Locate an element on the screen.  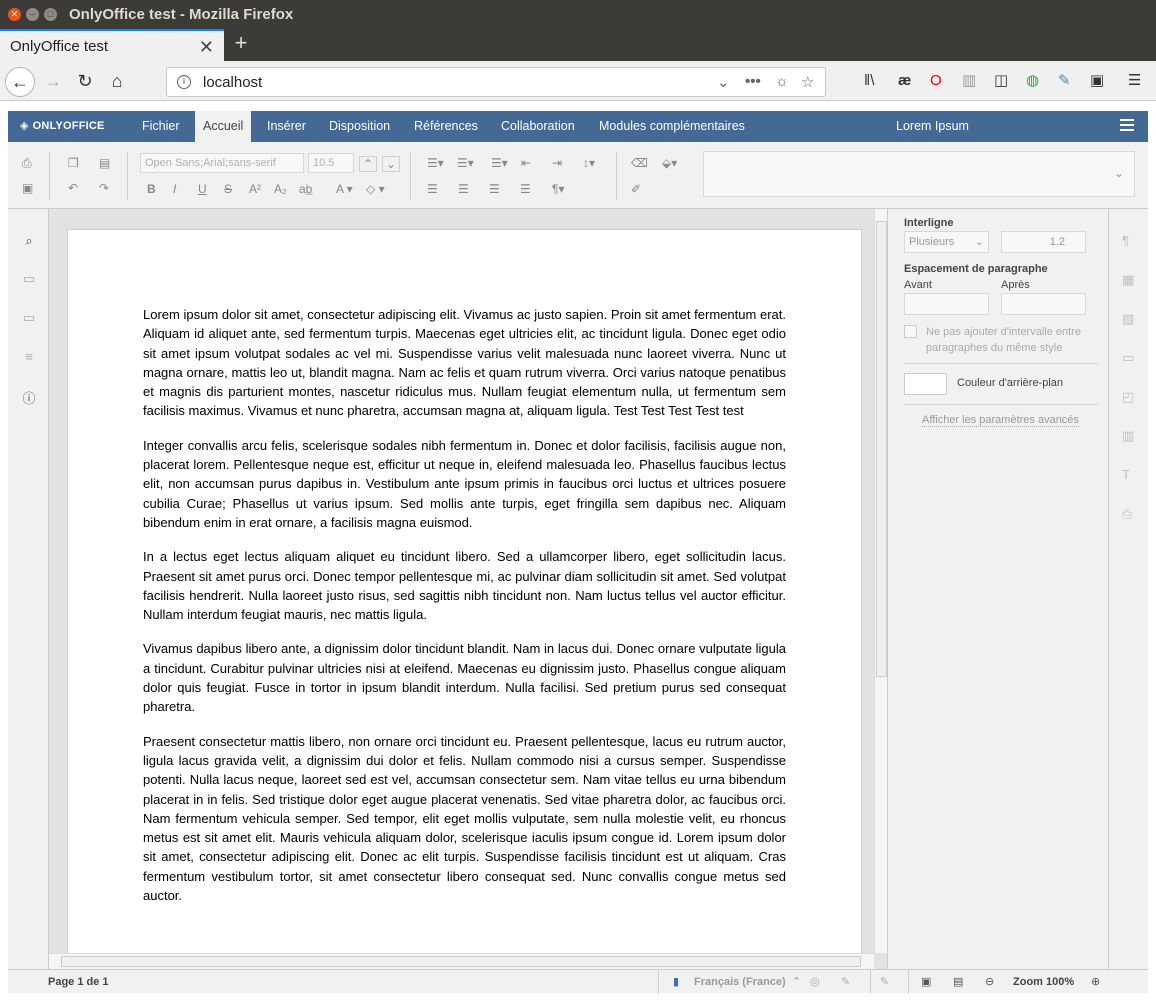
font-name-combo: Open Sans;Arial;sans-serif is located at coordinates (222, 163).